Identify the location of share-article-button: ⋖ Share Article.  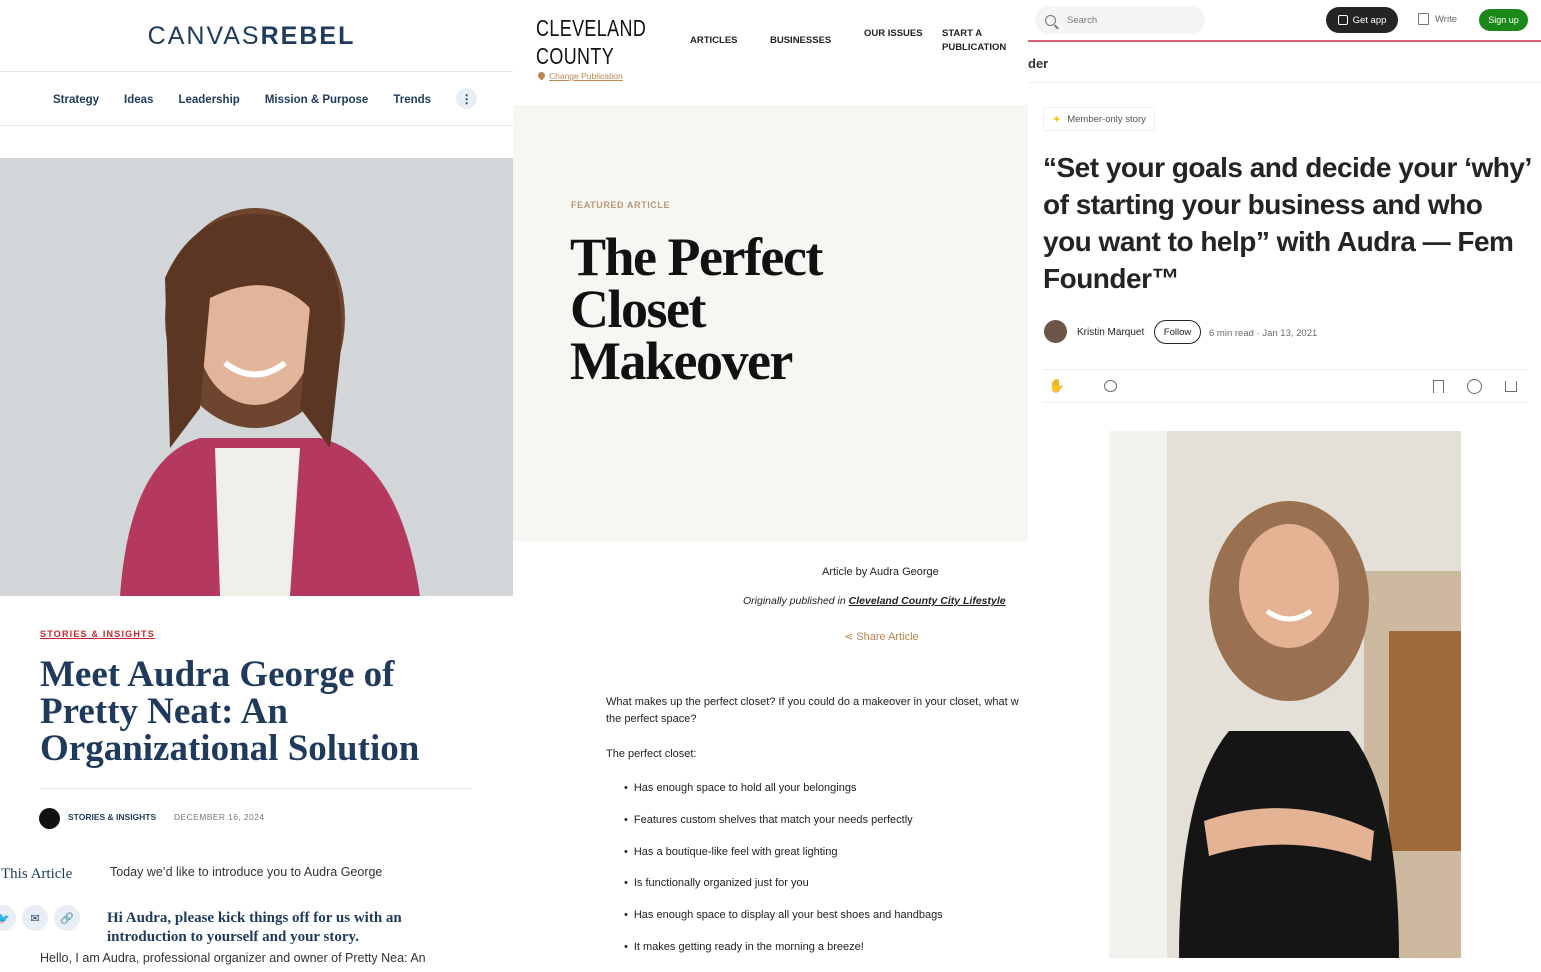
(881, 636).